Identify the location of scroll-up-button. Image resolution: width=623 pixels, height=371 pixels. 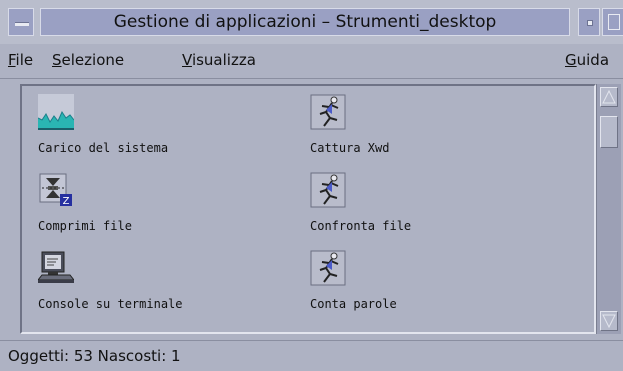
(609, 97).